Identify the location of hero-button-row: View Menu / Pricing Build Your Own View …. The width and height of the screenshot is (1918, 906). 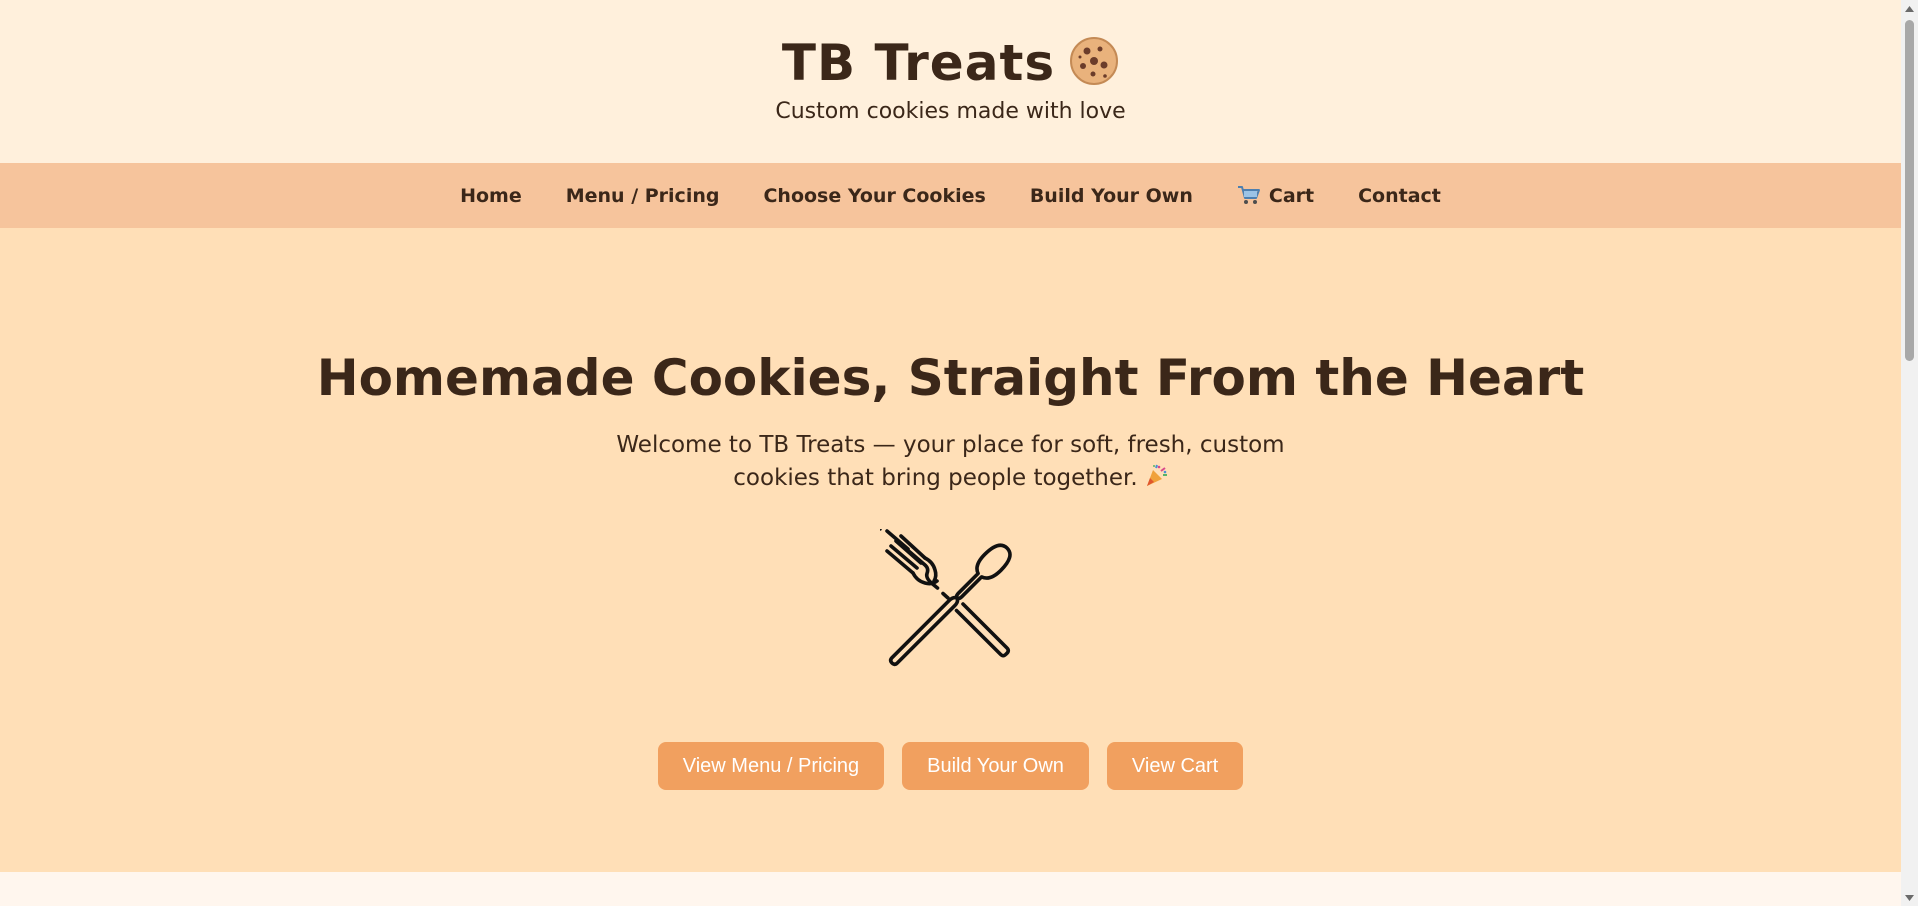
(950, 766).